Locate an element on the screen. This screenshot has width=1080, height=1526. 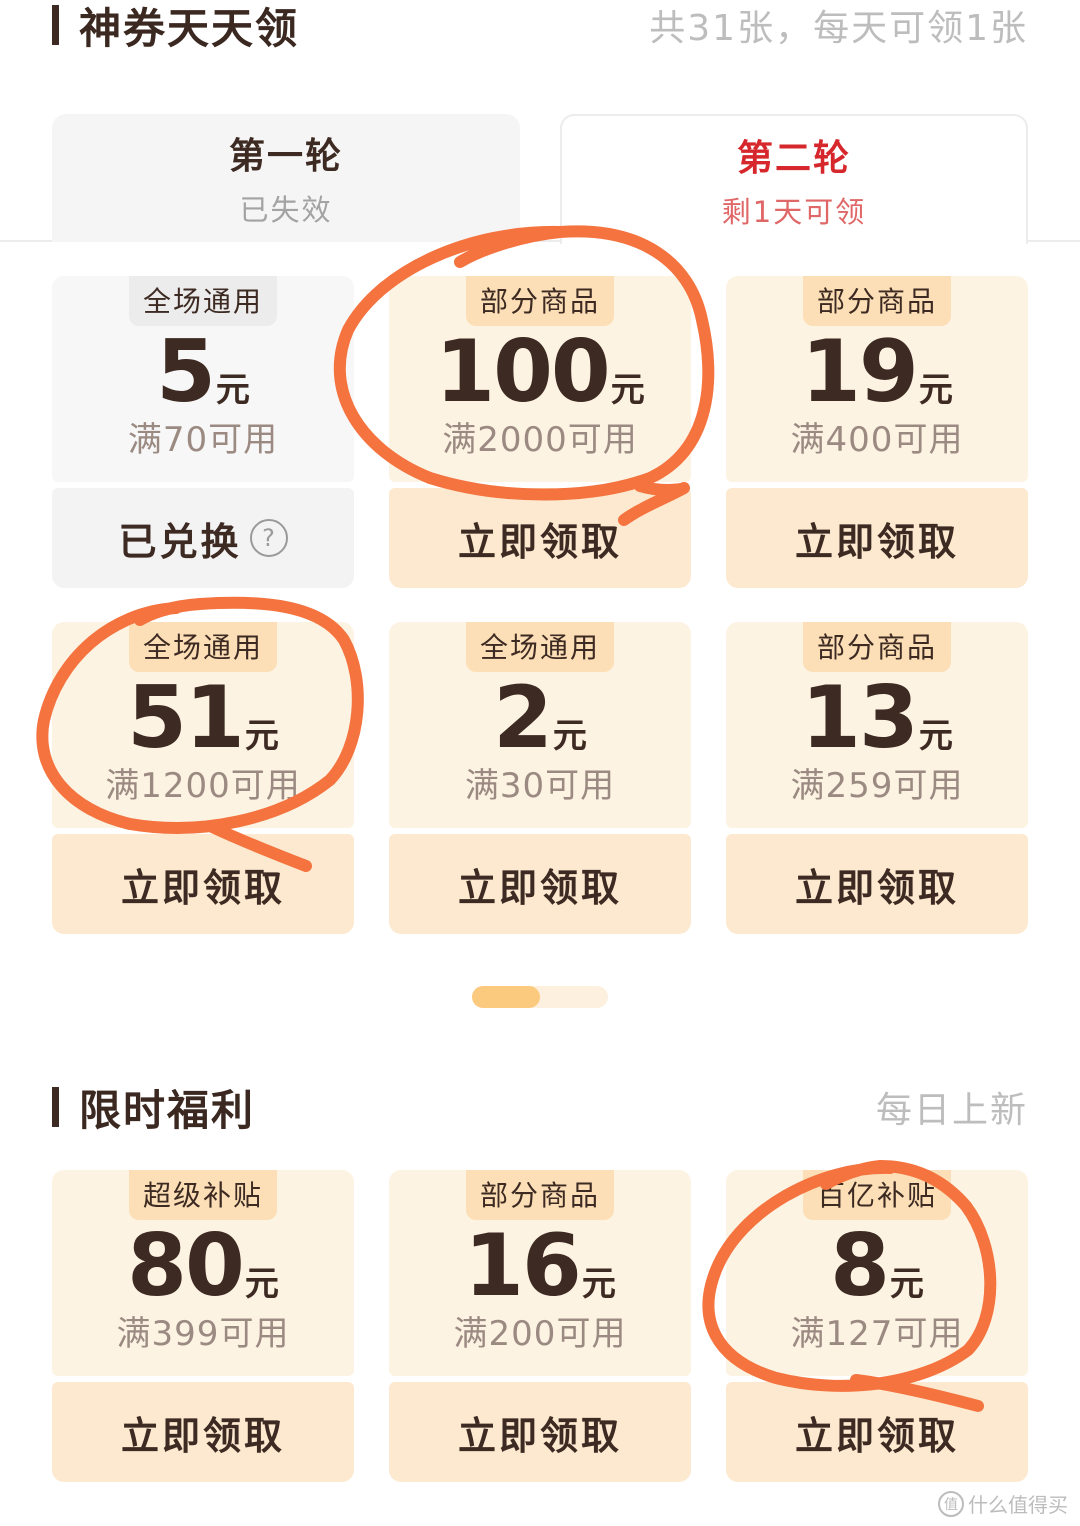
coupon-amount: 19元 is located at coordinates (877, 372).